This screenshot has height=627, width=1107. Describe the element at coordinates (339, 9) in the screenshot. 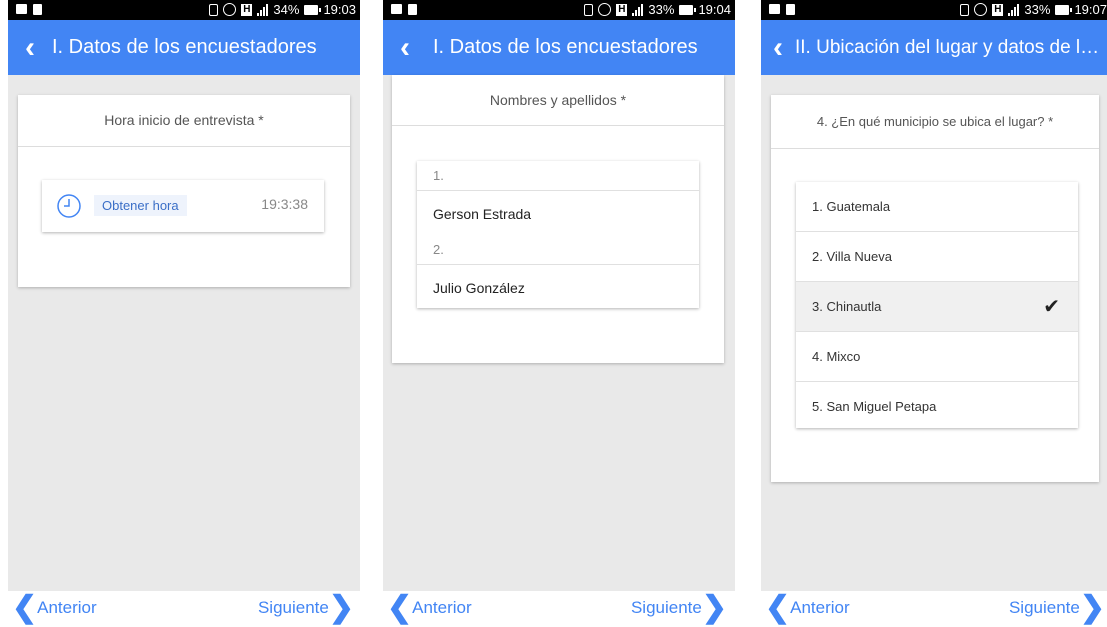

I see `clock: 19:03` at that location.